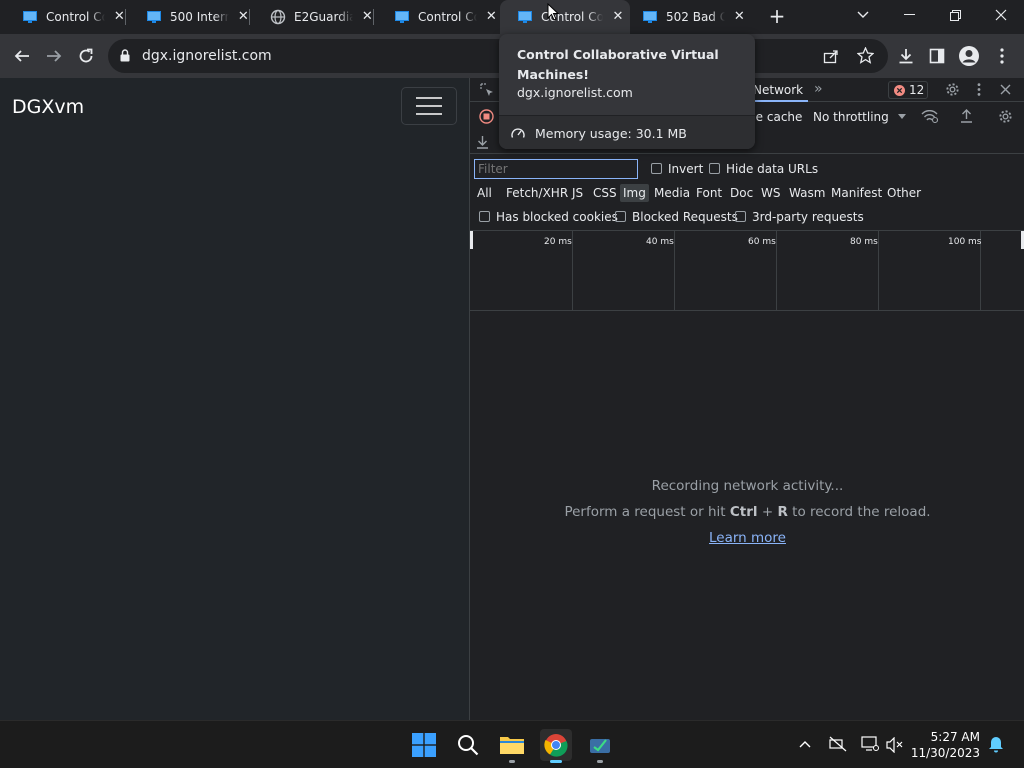 The width and height of the screenshot is (1024, 768). I want to click on filter-css: CSS, so click(605, 193).